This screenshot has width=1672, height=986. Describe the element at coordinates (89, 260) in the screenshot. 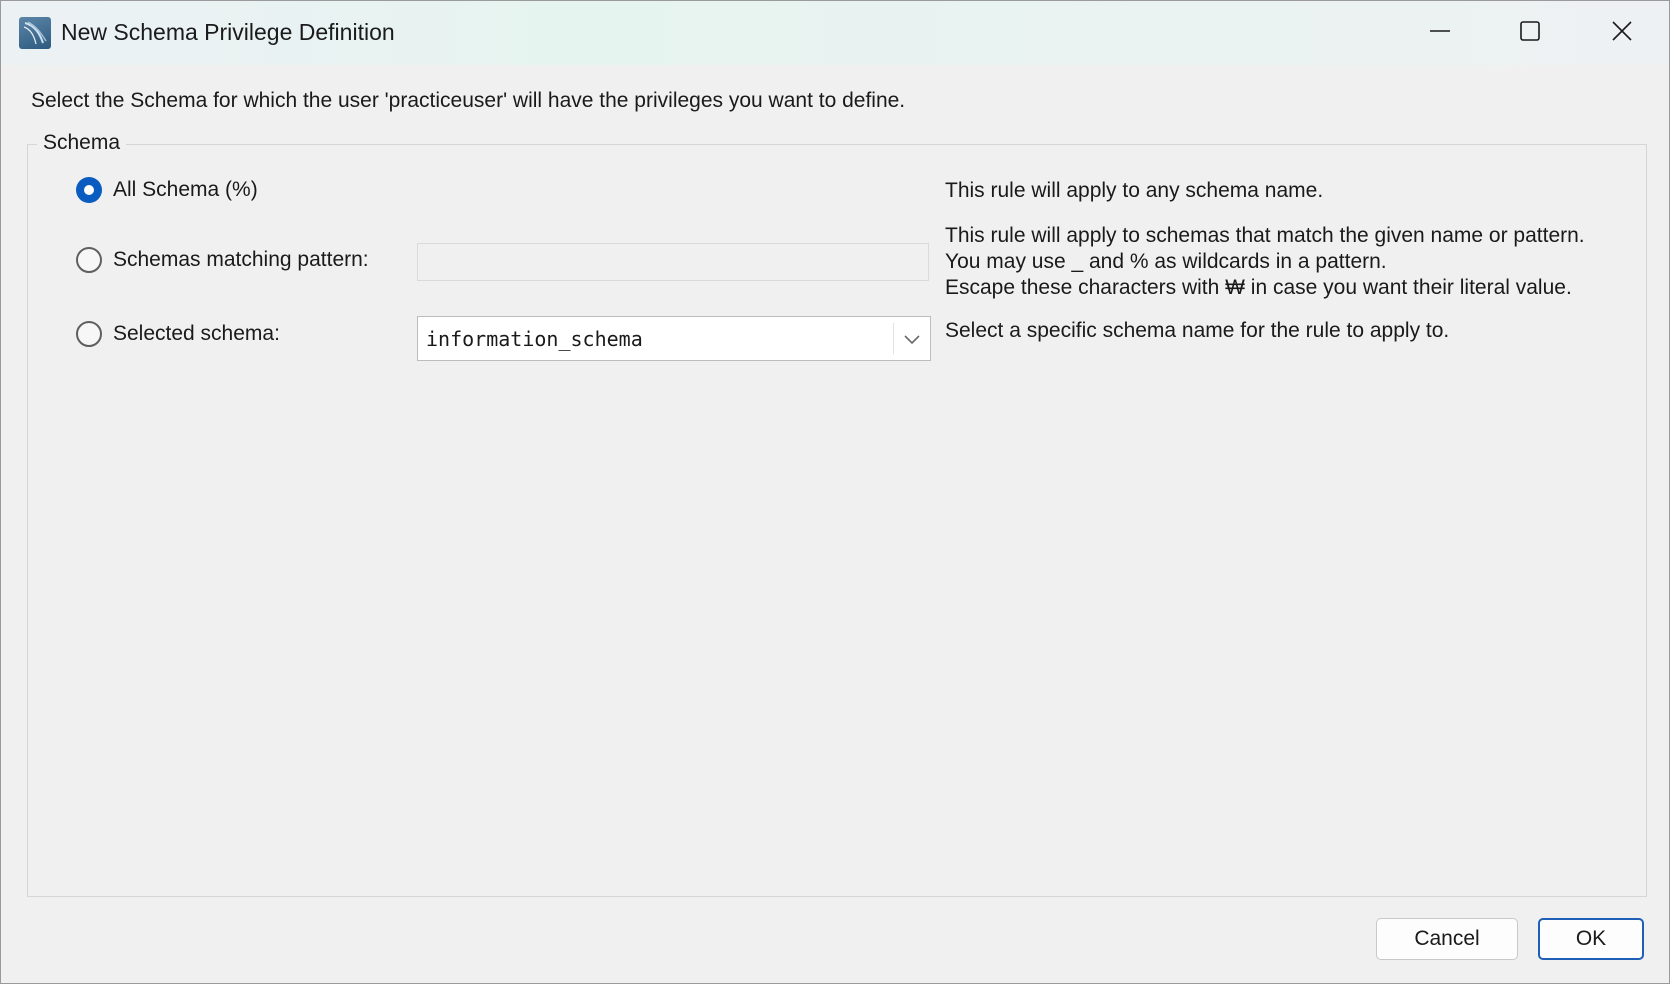

I see `pattern-schema-radio` at that location.